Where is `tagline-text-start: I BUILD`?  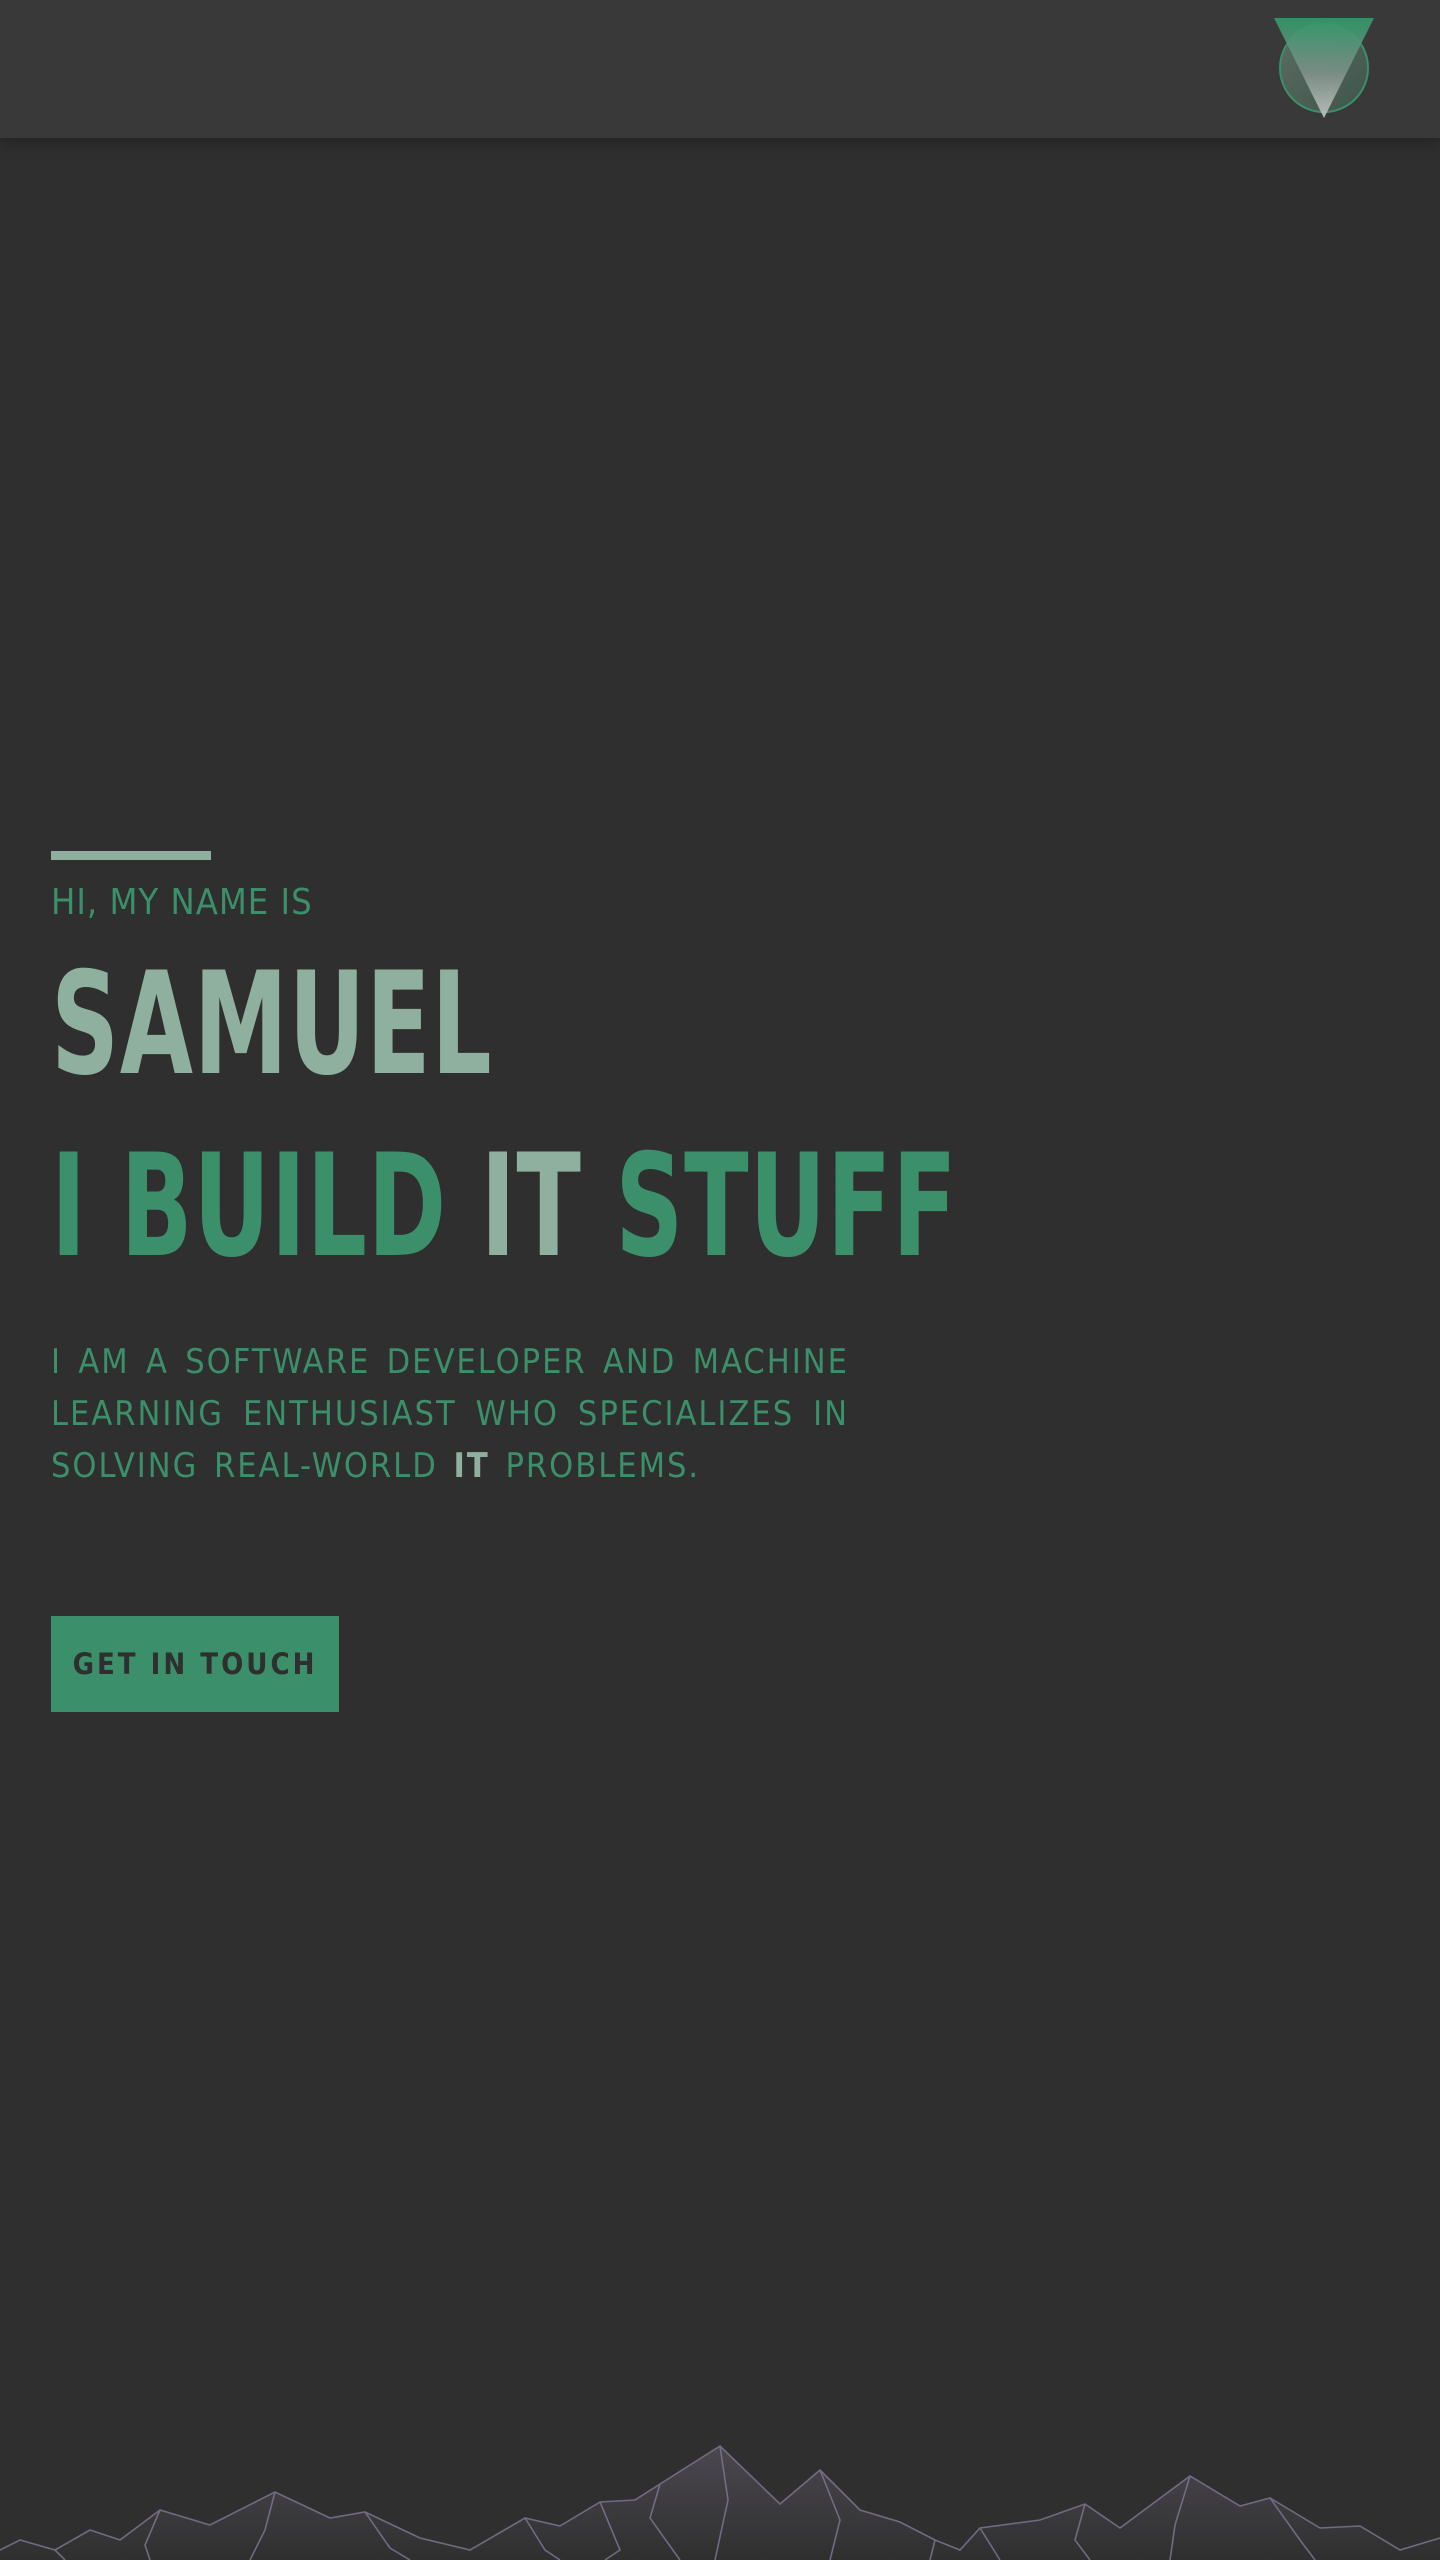 tagline-text-start: I BUILD is located at coordinates (266, 1206).